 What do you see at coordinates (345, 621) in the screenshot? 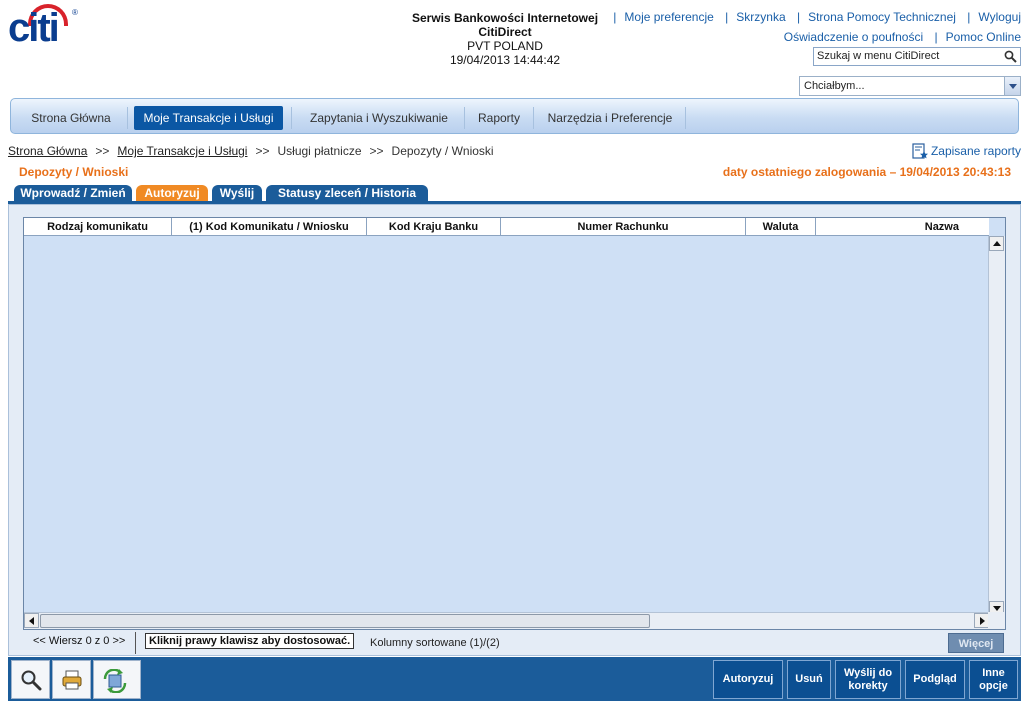
I see `horizontal-scroll-thumb` at bounding box center [345, 621].